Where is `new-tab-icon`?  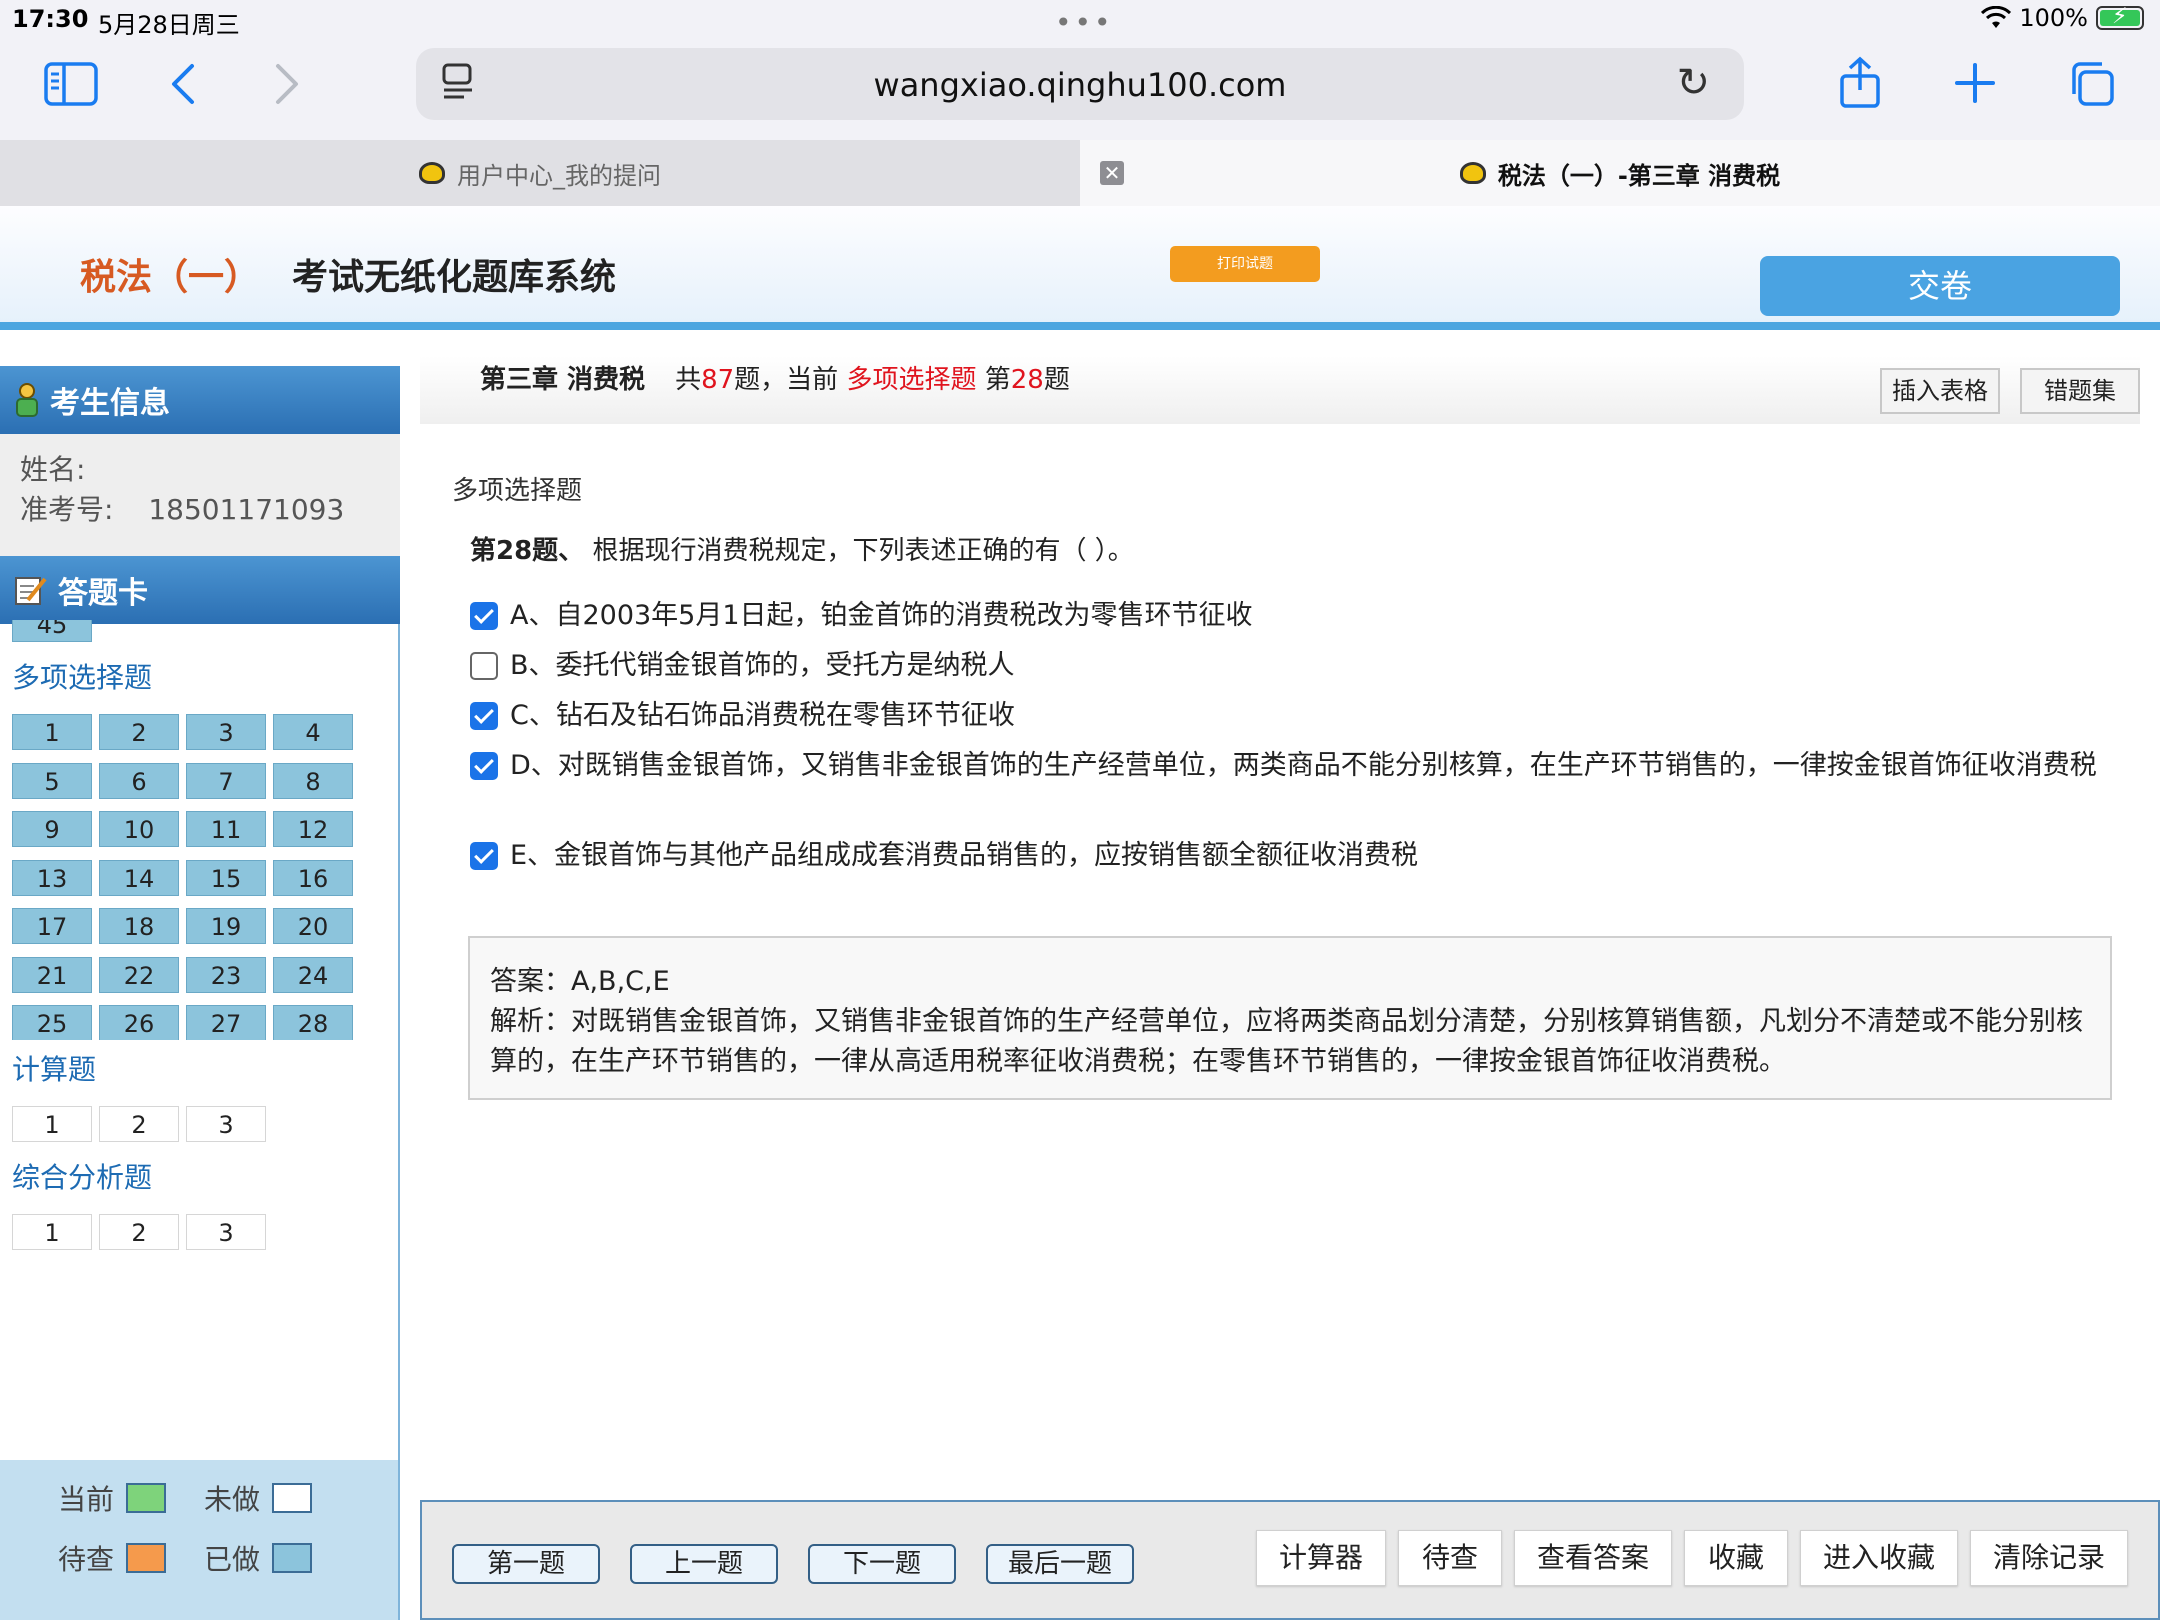
new-tab-icon is located at coordinates (1975, 83).